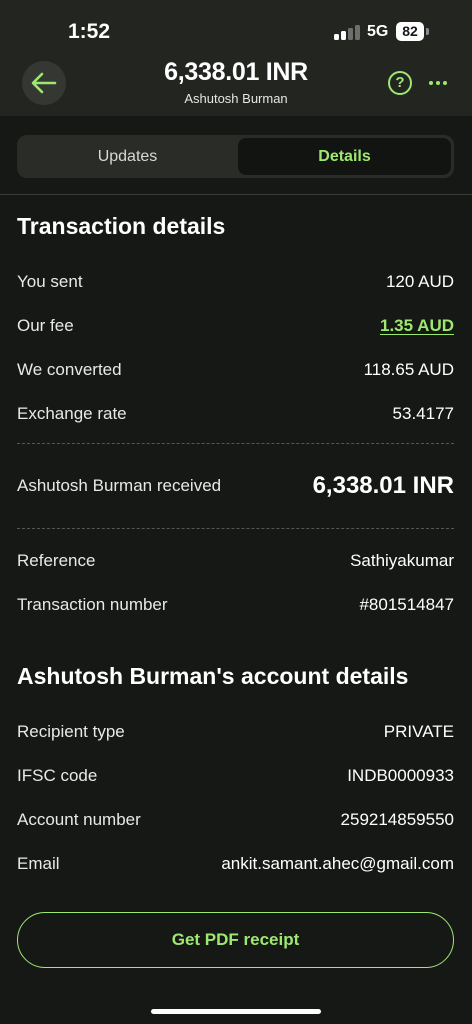 This screenshot has height=1024, width=472. What do you see at coordinates (235, 416) in the screenshot?
I see `row-exchange-rate: Exchange rate 53.4177` at bounding box center [235, 416].